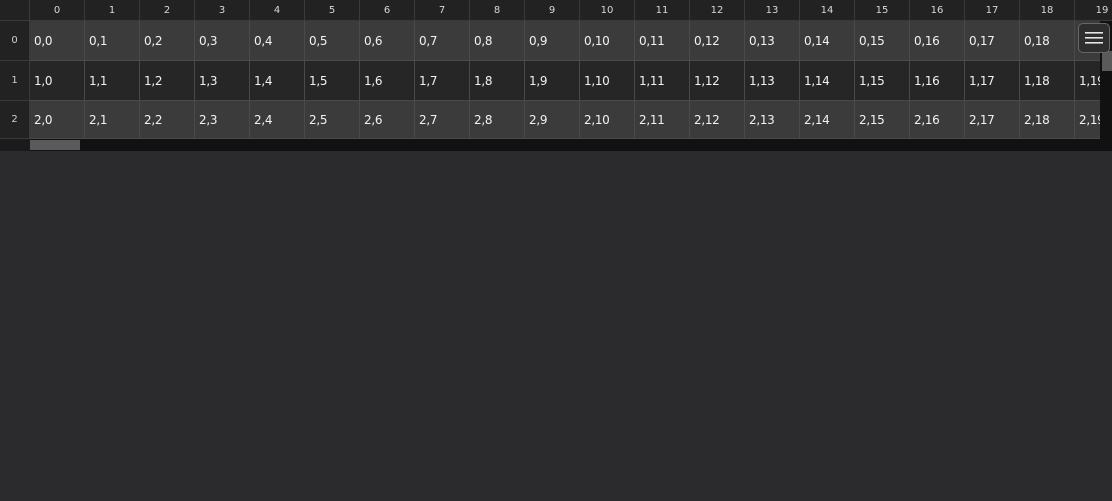  Describe the element at coordinates (827, 120) in the screenshot. I see `grid-cell: 2,14` at that location.